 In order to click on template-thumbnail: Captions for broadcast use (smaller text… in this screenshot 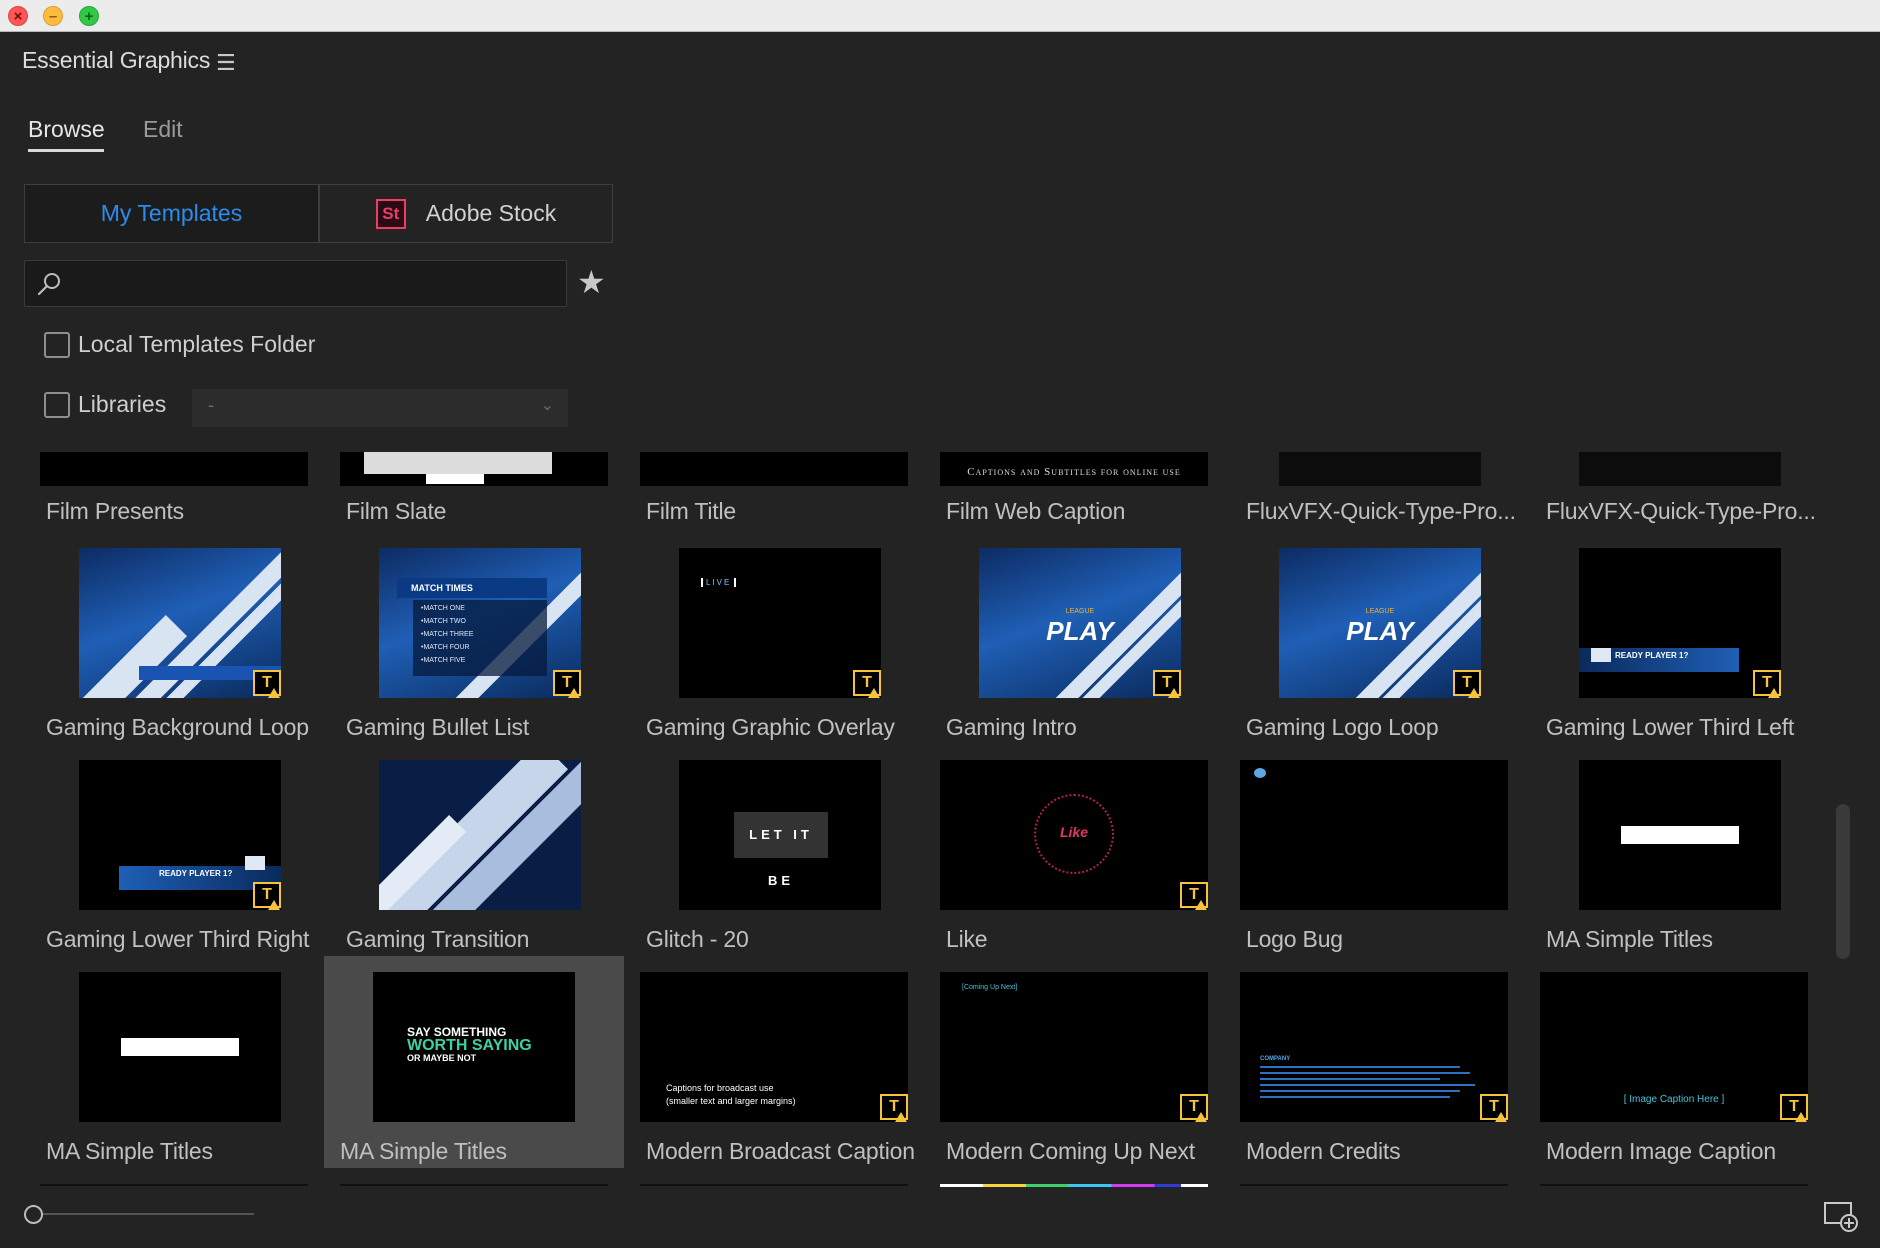, I will do `click(774, 1047)`.